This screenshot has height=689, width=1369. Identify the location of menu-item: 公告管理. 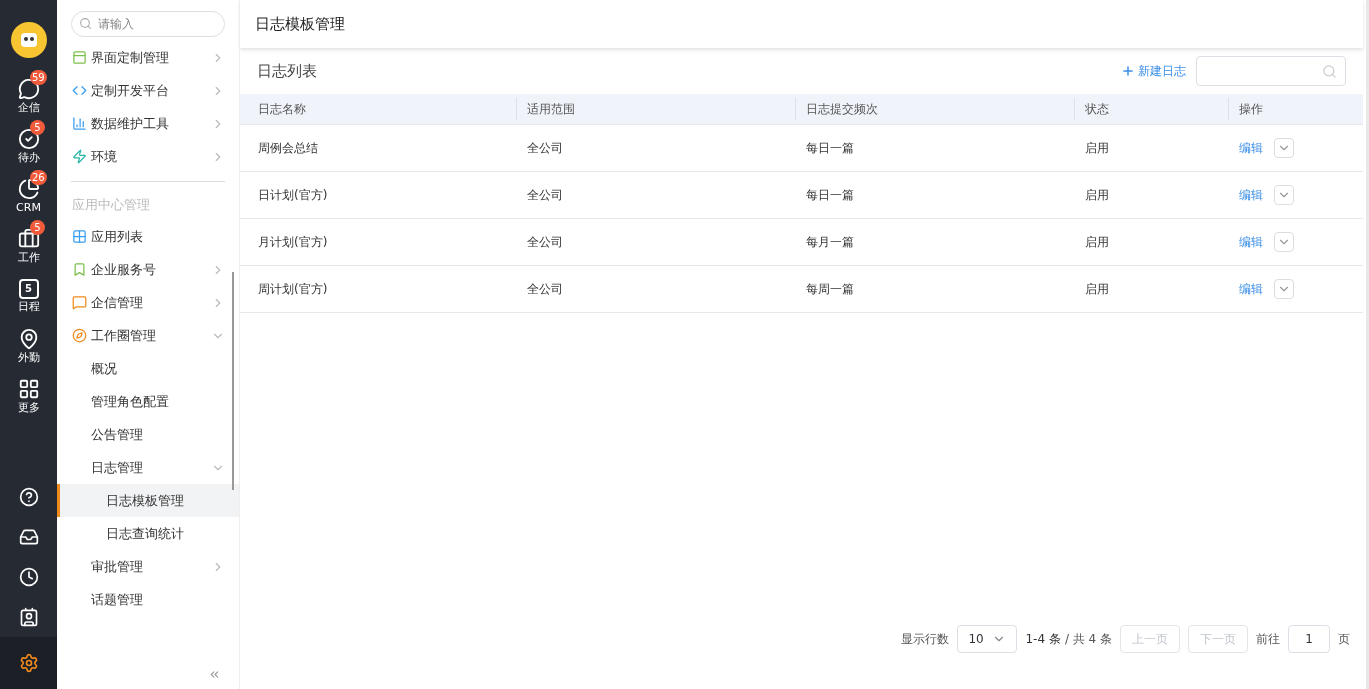
(148, 434).